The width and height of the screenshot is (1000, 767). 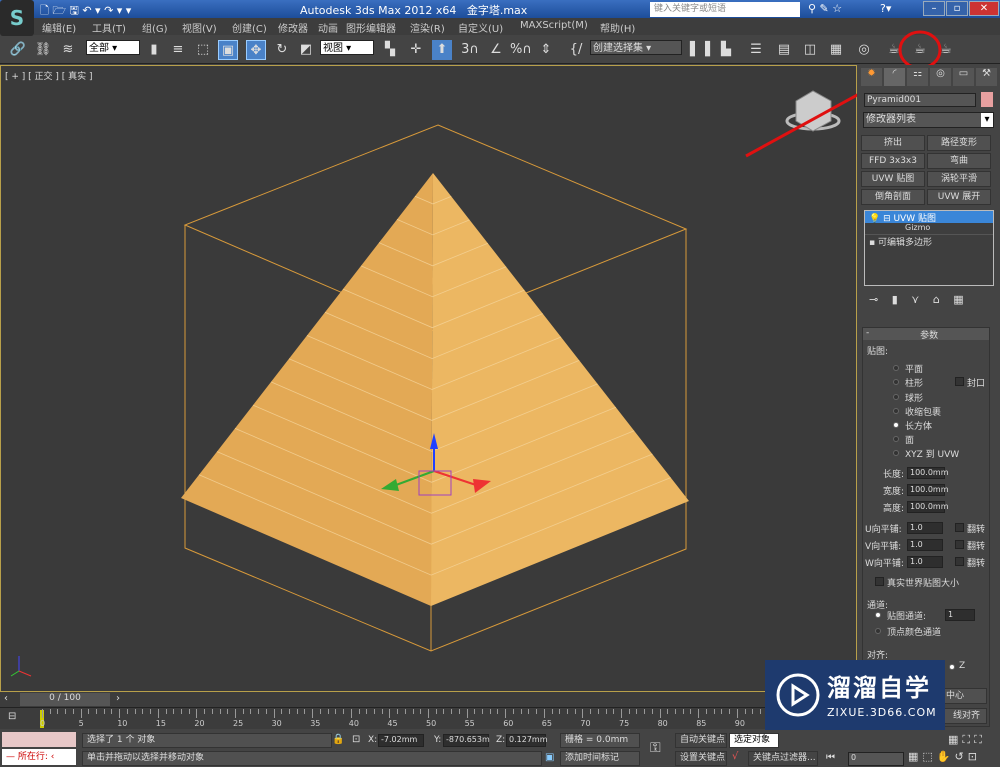 I want to click on help-icon: ?▾, so click(x=885, y=8).